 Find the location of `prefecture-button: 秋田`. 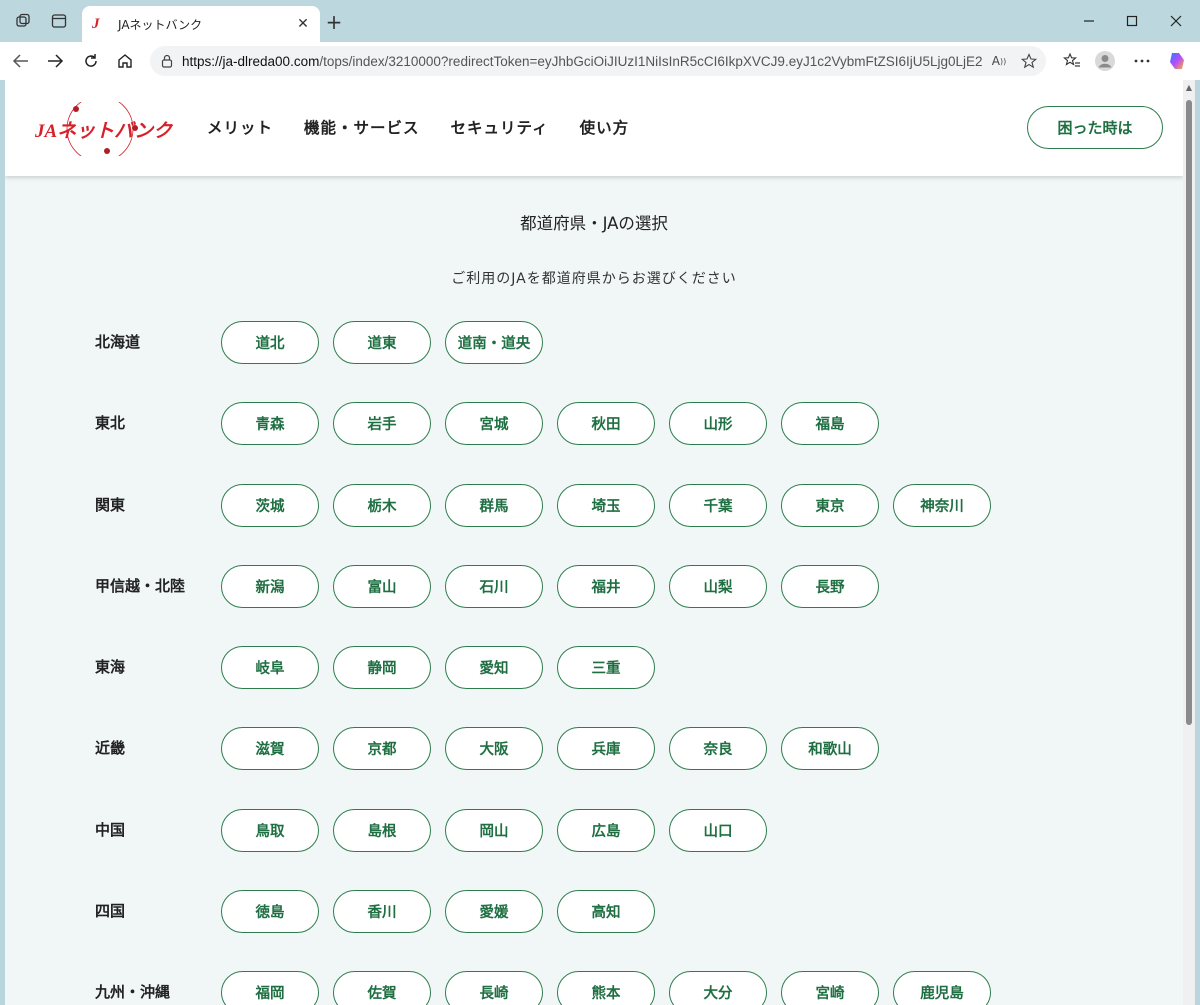

prefecture-button: 秋田 is located at coordinates (606, 424).